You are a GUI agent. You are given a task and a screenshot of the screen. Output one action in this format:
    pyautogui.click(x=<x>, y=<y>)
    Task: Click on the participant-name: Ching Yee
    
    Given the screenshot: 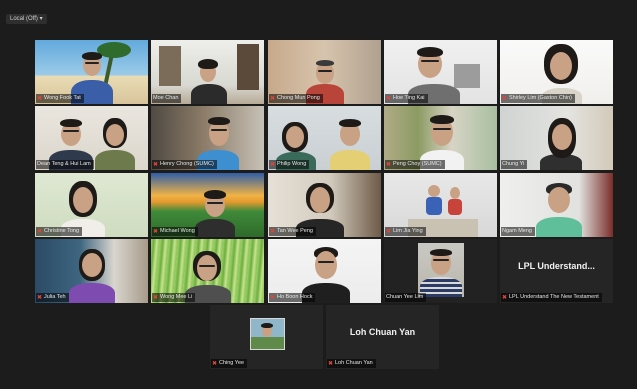 What is the action you would take?
    pyautogui.click(x=232, y=363)
    